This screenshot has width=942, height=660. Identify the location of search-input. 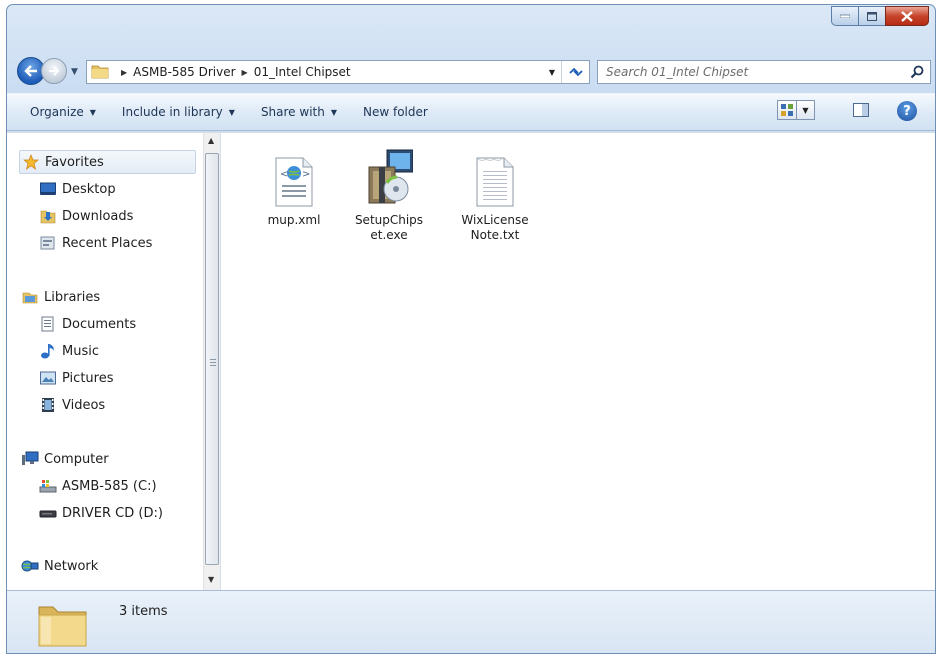
(751, 72).